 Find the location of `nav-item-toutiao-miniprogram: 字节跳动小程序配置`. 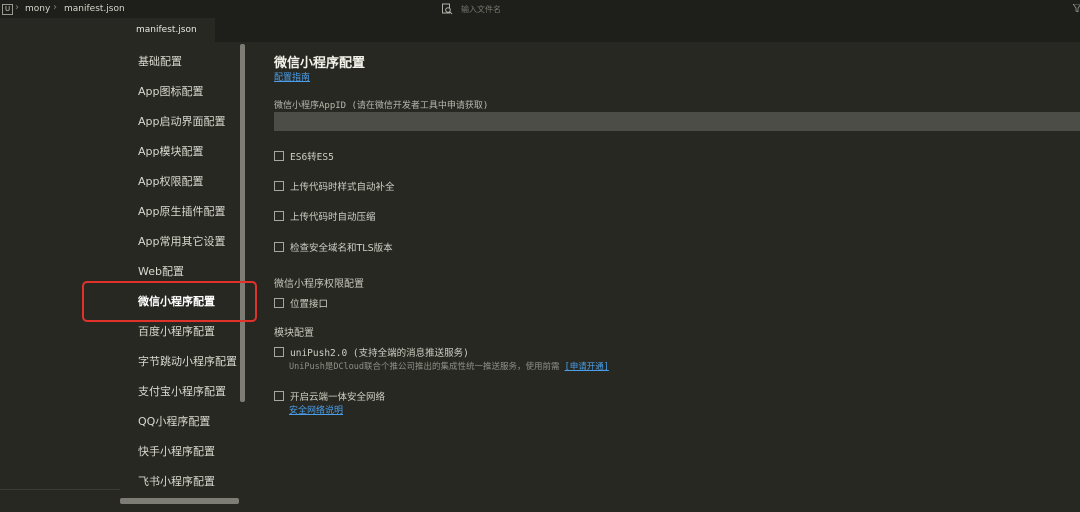

nav-item-toutiao-miniprogram: 字节跳动小程序配置 is located at coordinates (187, 361).